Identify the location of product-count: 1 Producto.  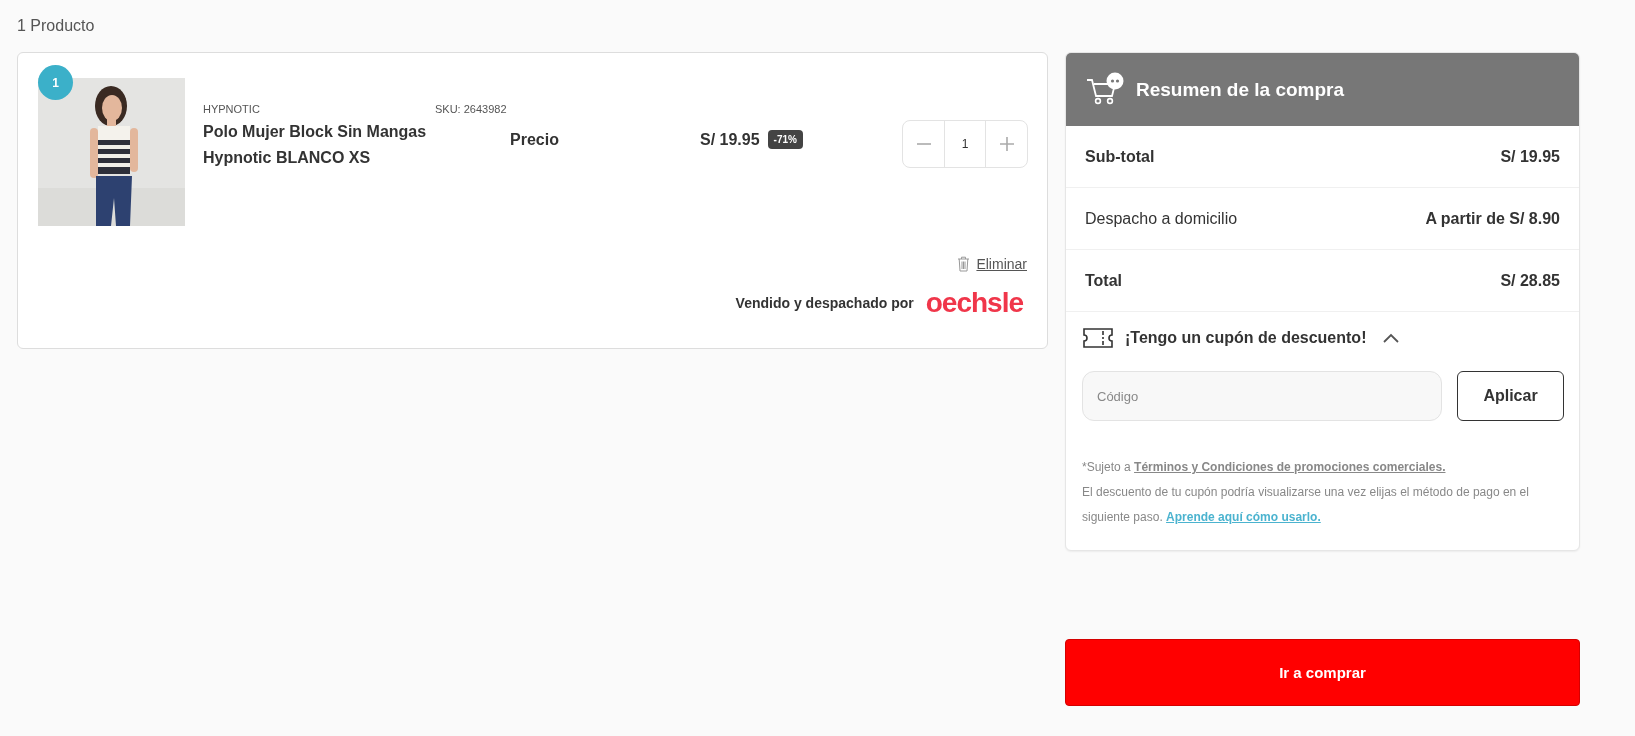
(56, 26).